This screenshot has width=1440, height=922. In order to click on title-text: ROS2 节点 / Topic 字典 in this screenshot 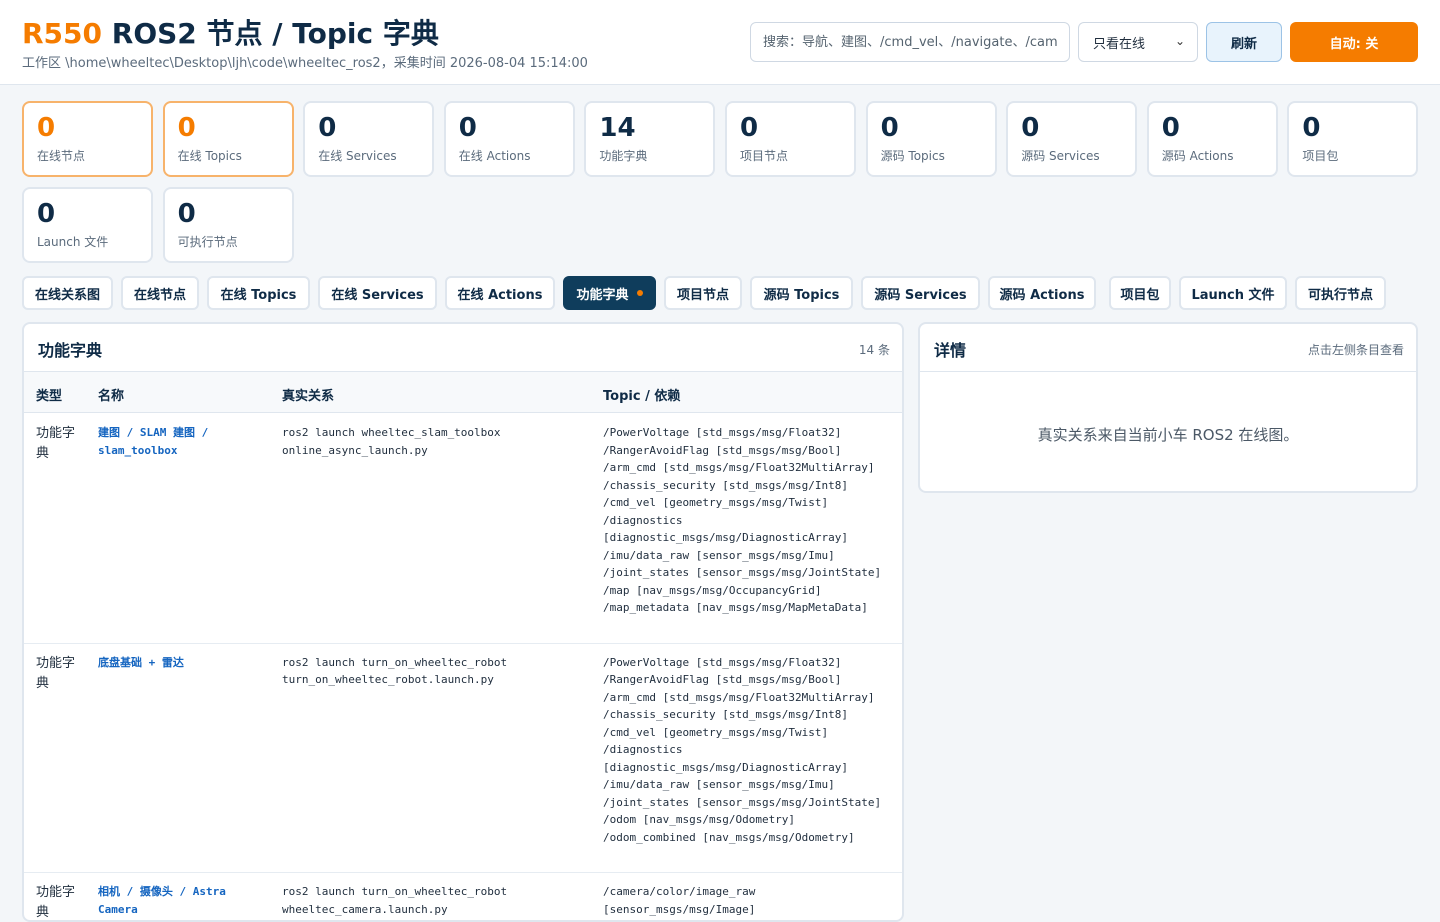, I will do `click(270, 33)`.